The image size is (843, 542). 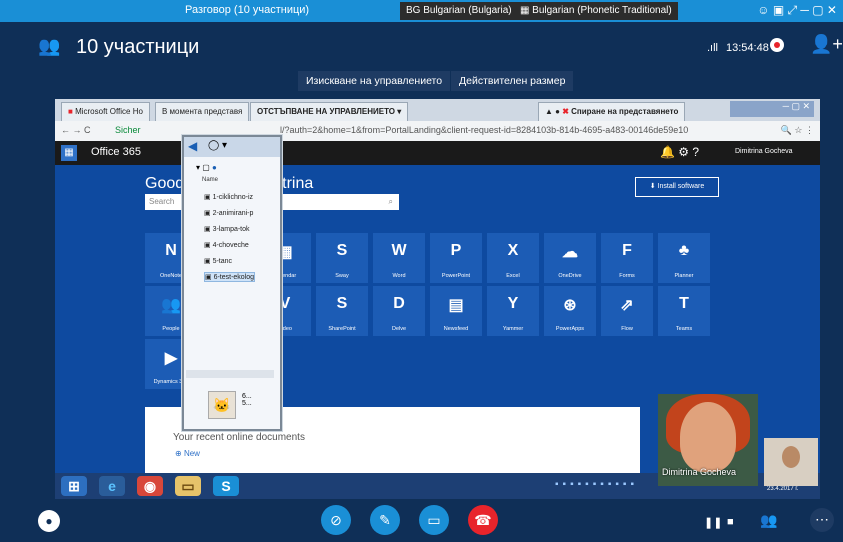 What do you see at coordinates (627, 258) in the screenshot?
I see `app-tile: F Forms` at bounding box center [627, 258].